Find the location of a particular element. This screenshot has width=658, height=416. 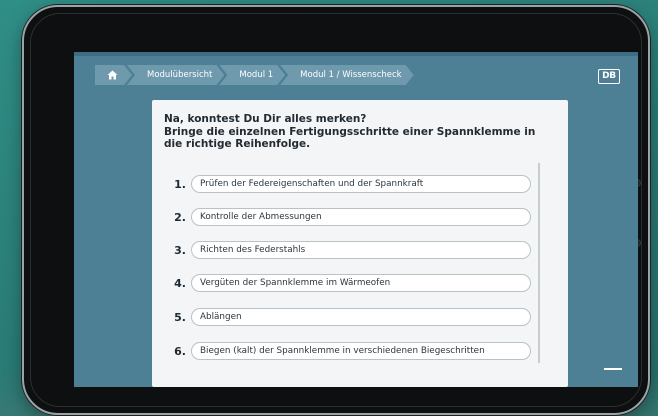

item-number: 2. is located at coordinates (180, 217).